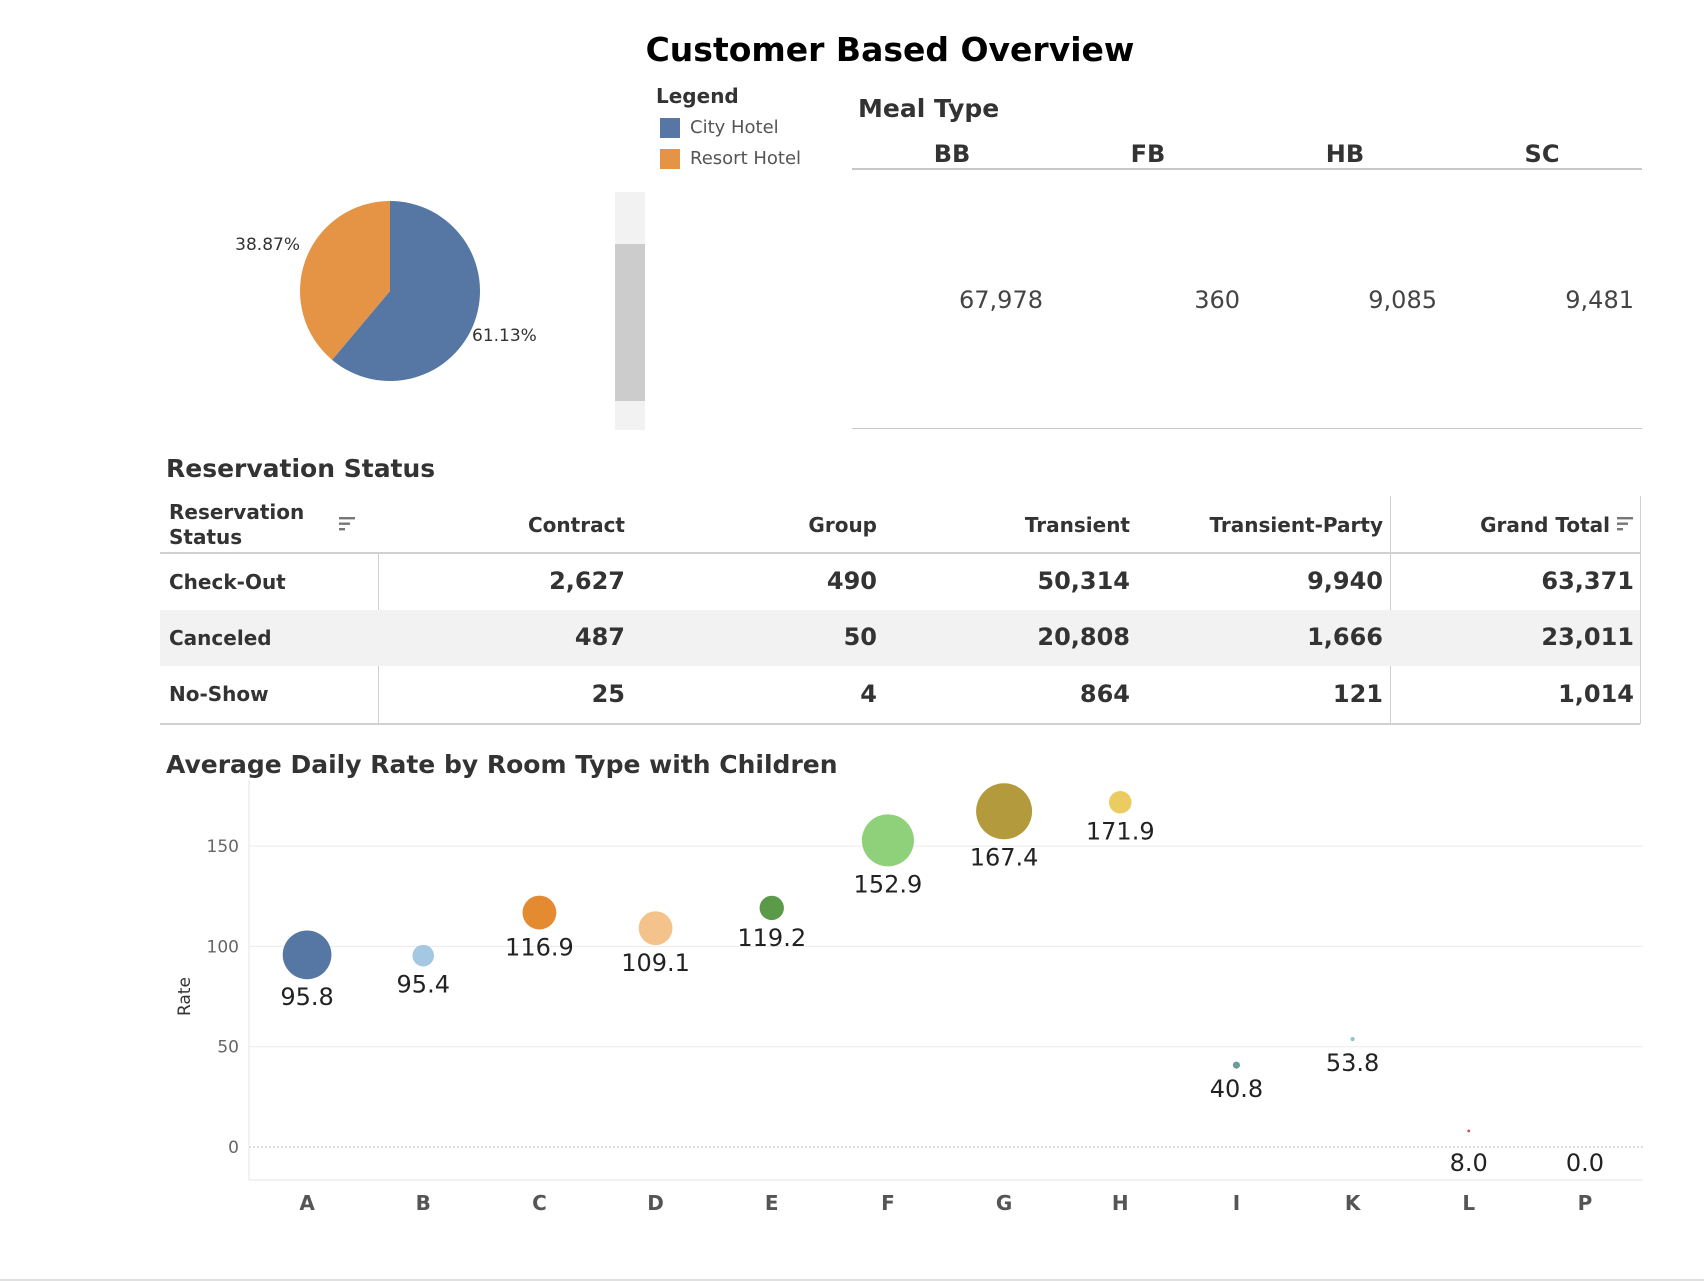 The image size is (1704, 1281). What do you see at coordinates (1120, 832) in the screenshot?
I see `data-label: 171.9` at bounding box center [1120, 832].